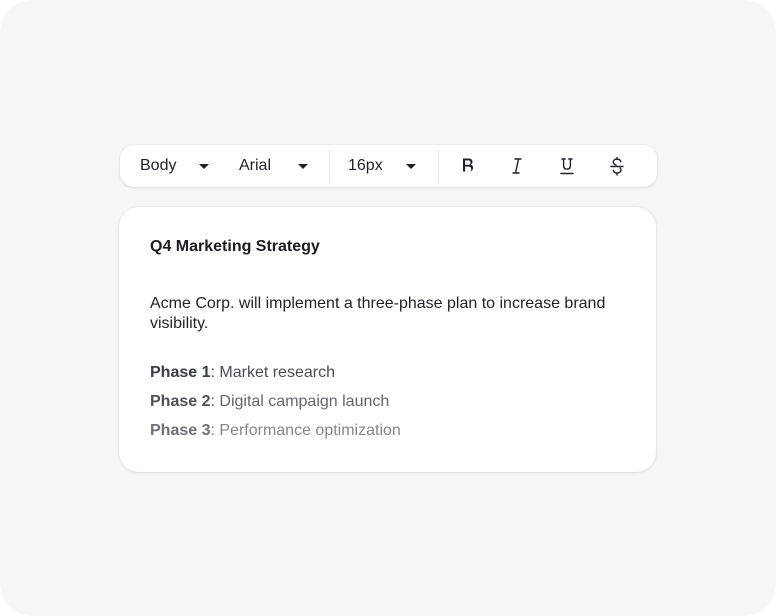  Describe the element at coordinates (255, 165) in the screenshot. I see `font-family-value: Arial` at that location.